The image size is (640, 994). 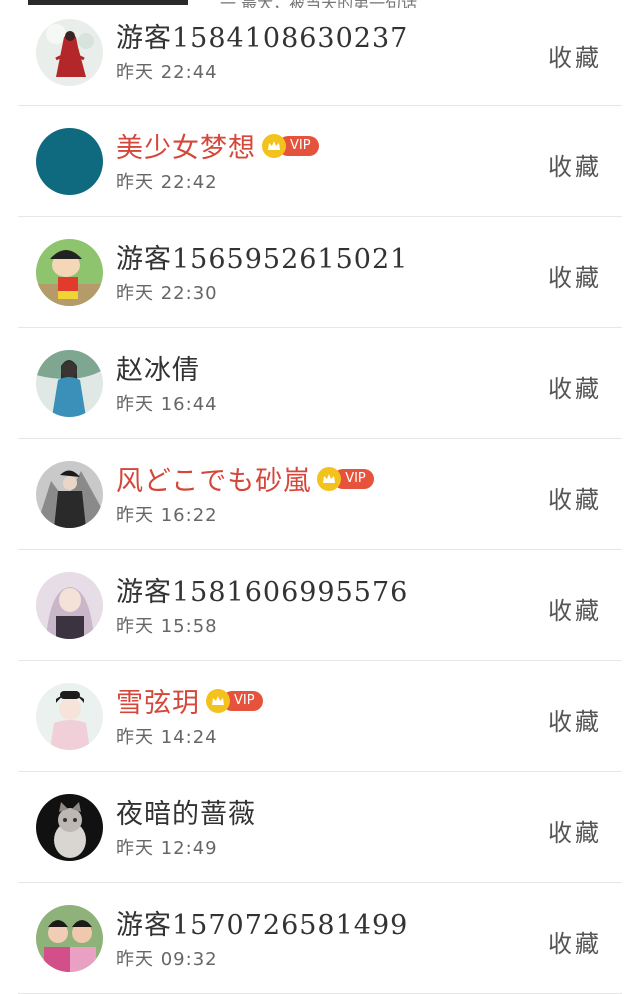 I want to click on timestamp: 昨天 22:42, so click(x=167, y=182).